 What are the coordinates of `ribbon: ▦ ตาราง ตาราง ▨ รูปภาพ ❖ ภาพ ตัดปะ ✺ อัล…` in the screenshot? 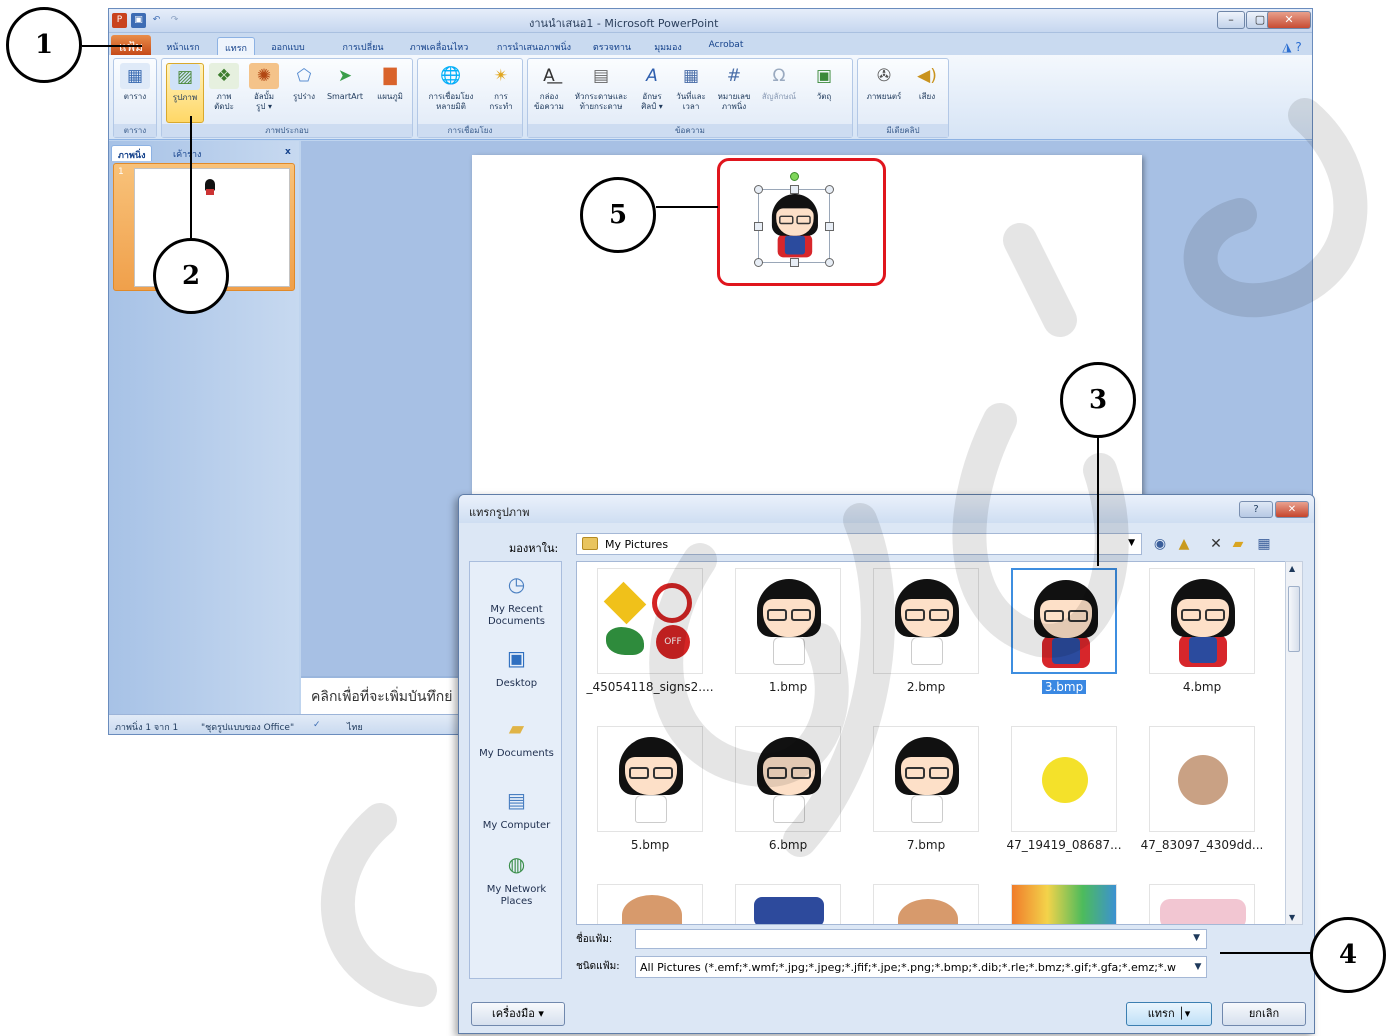 It's located at (710, 97).